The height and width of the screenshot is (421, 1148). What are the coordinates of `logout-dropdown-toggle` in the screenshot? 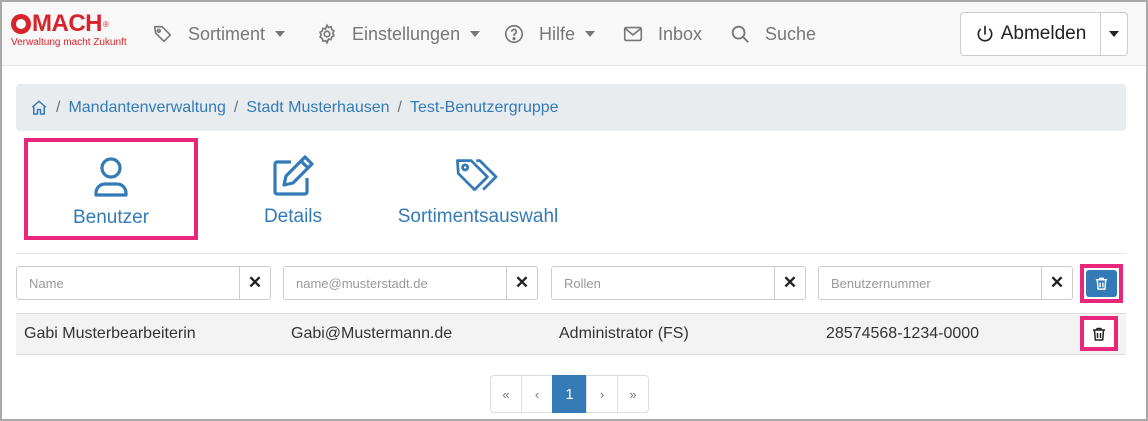 It's located at (1114, 34).